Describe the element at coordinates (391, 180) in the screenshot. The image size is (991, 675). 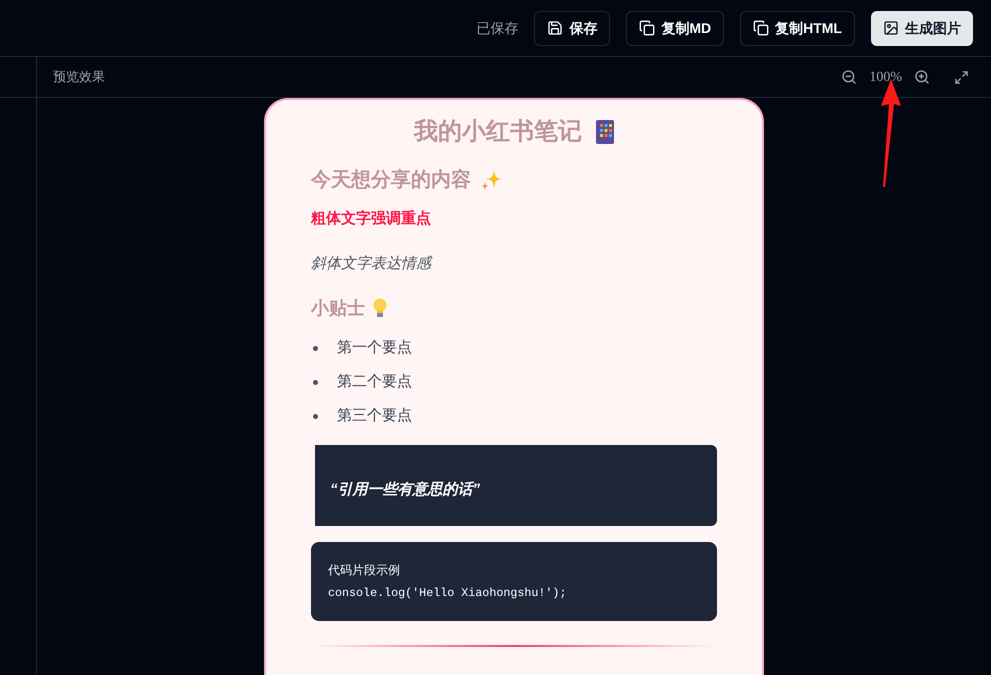
I see `section-heading: 今天想分享的内容` at that location.